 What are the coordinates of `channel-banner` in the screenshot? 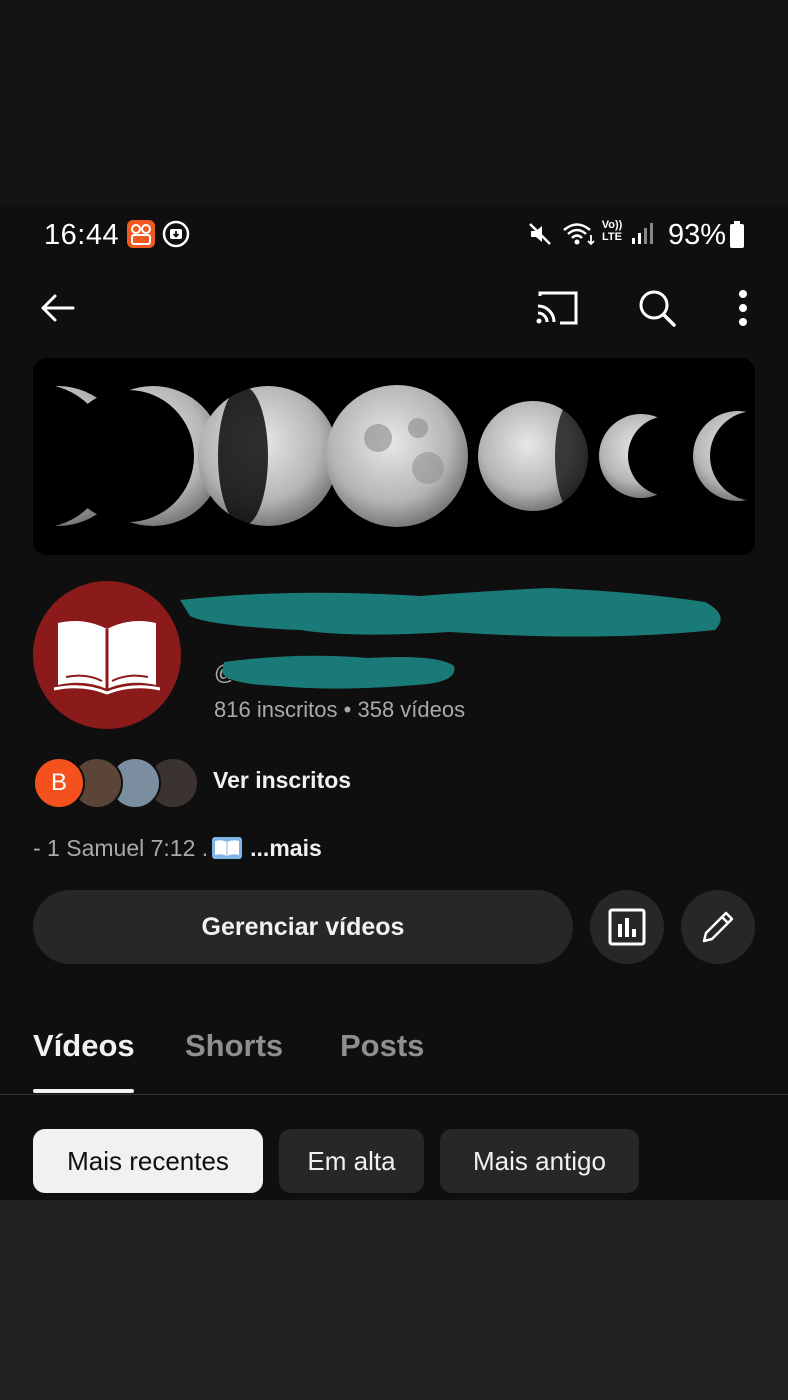 It's located at (394, 456).